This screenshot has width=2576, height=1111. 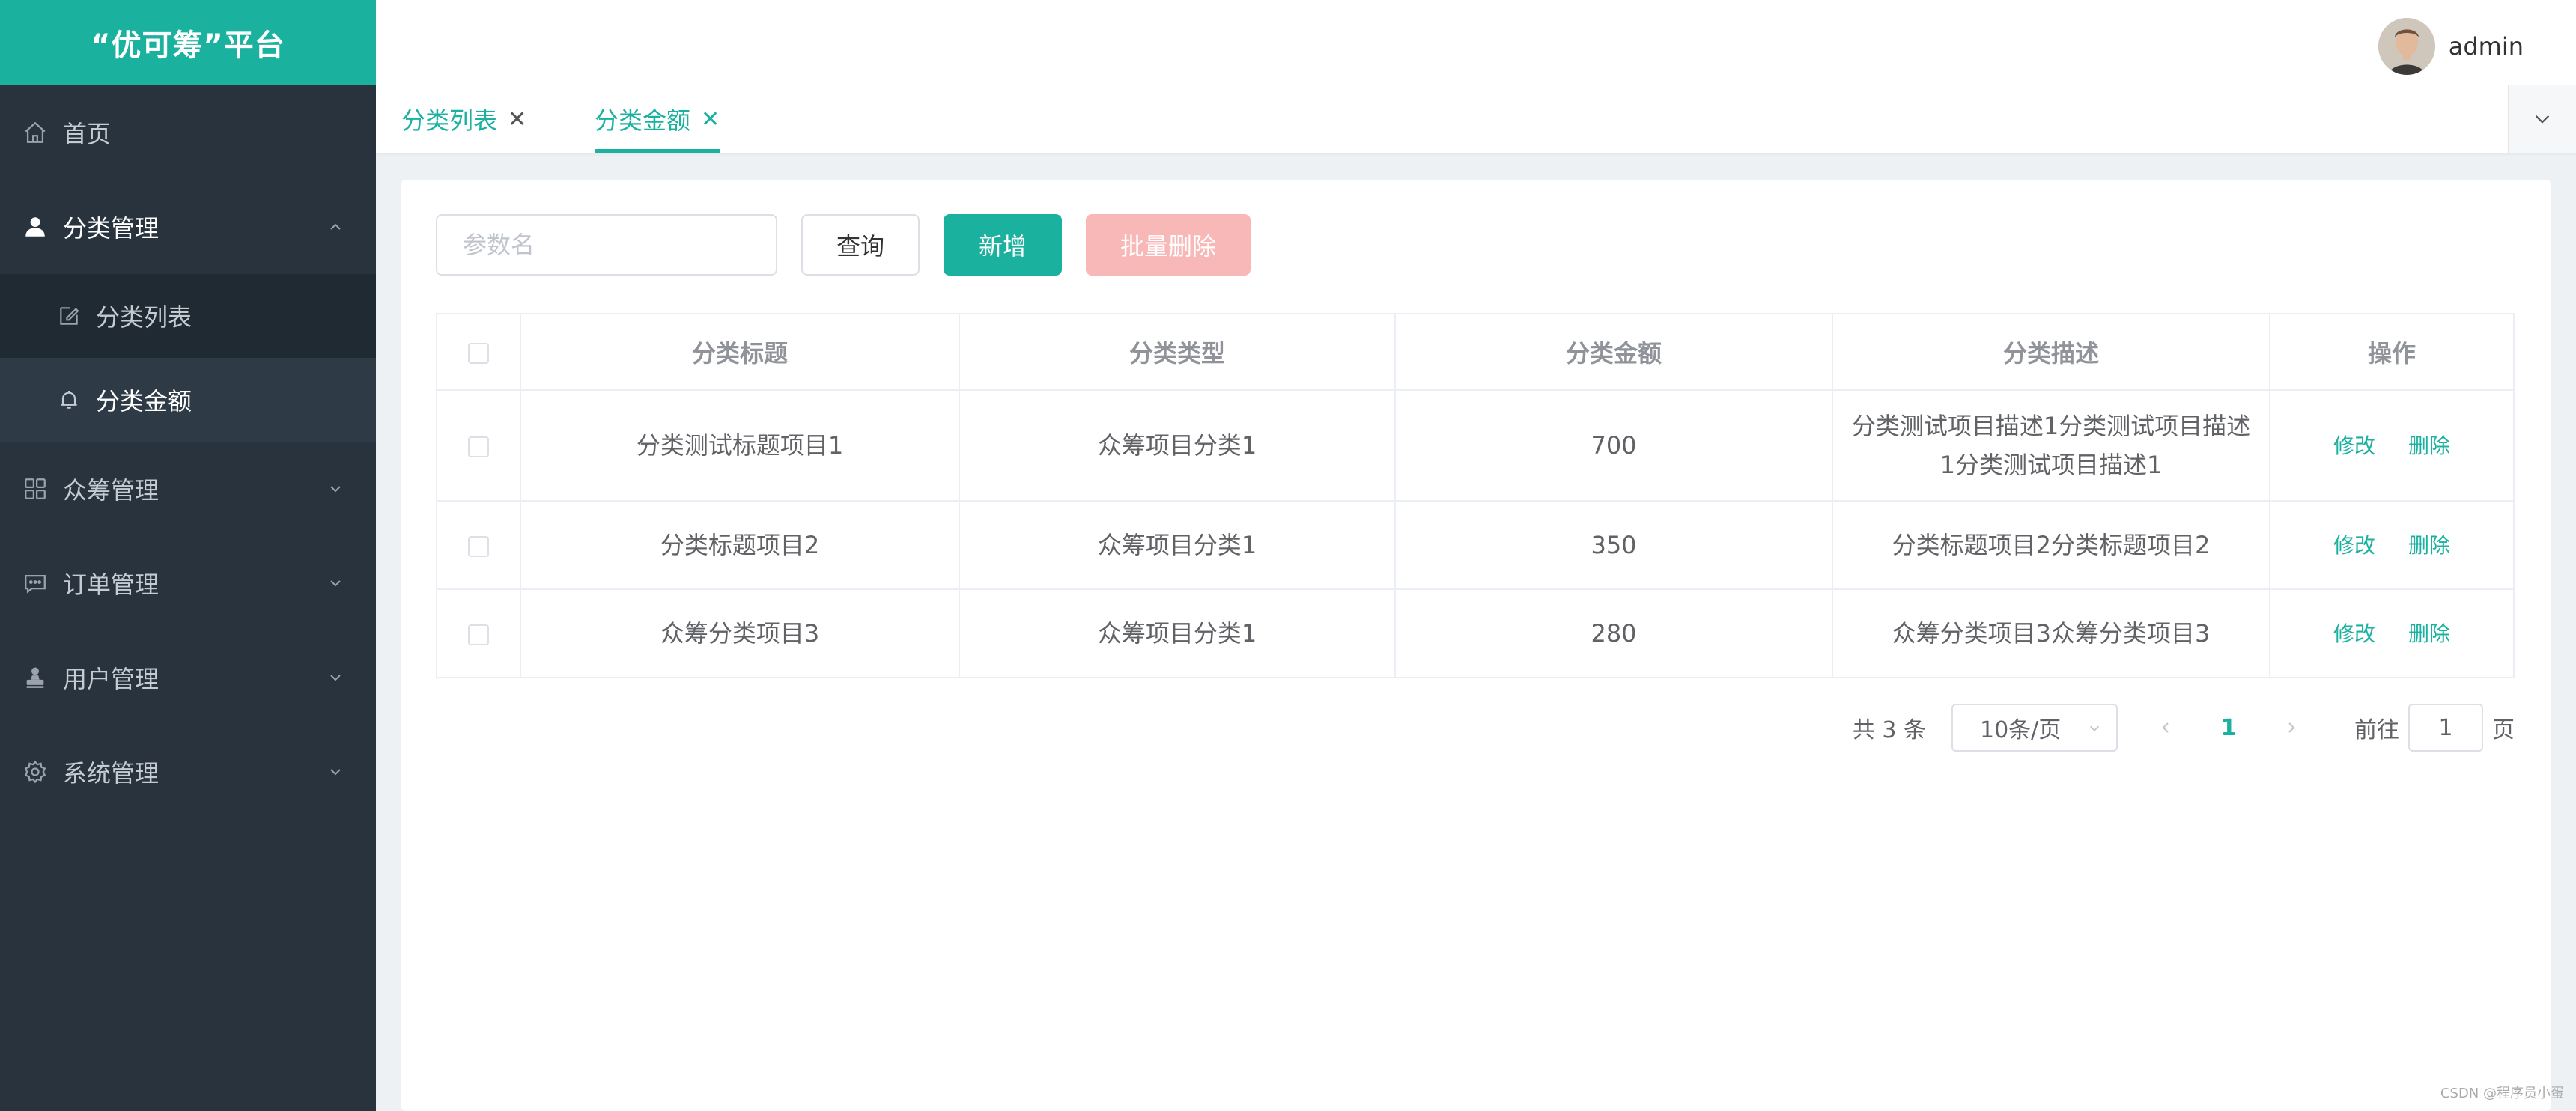 I want to click on chevron-left-icon, so click(x=2165, y=727).